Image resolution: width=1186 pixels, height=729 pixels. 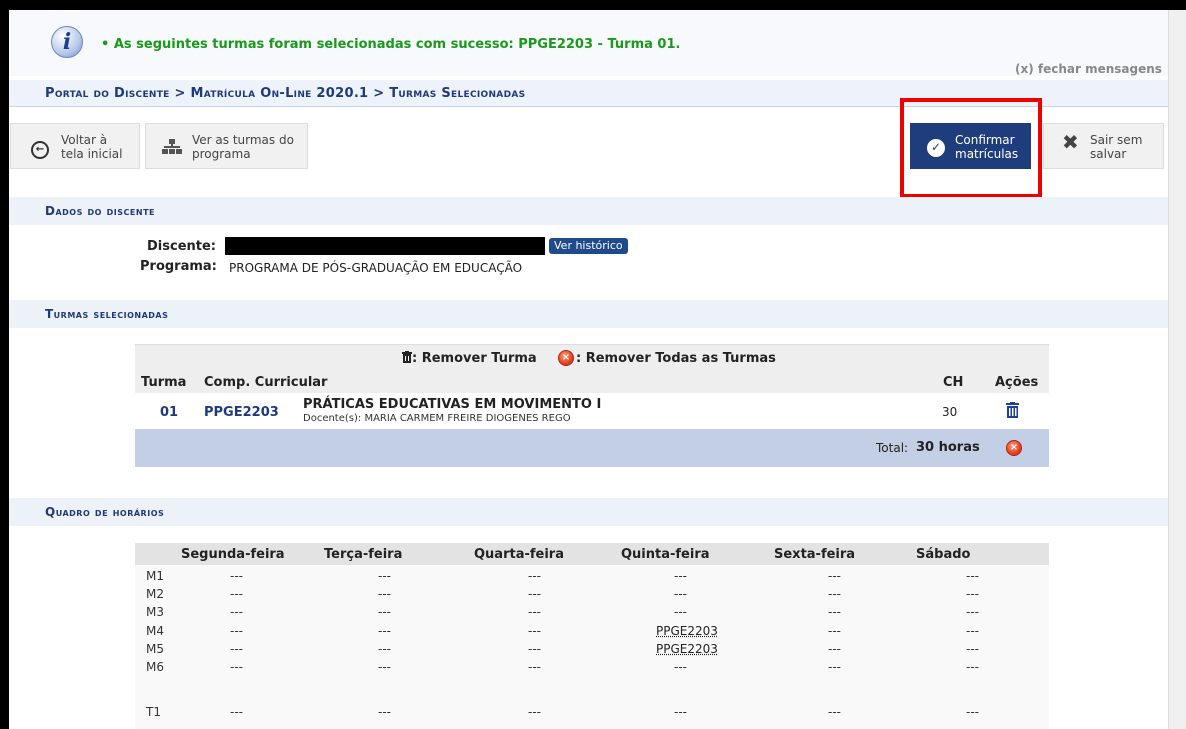 I want to click on header-comp: Comp. Curricular, so click(x=266, y=382).